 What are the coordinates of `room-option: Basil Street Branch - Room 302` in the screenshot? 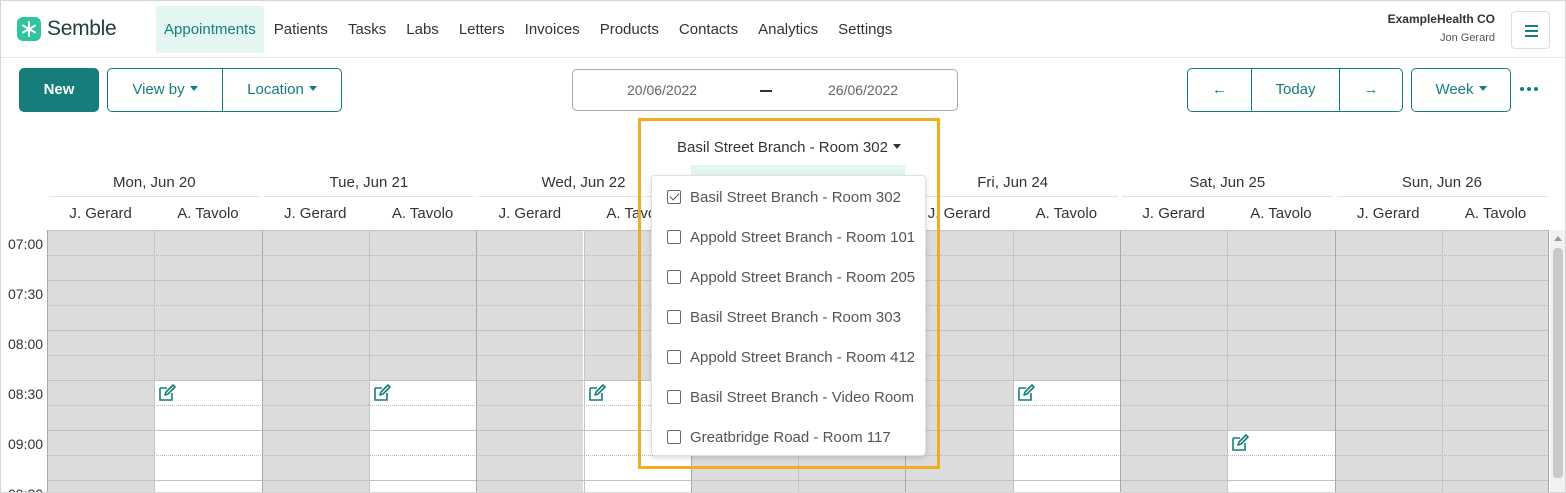 It's located at (784, 197).